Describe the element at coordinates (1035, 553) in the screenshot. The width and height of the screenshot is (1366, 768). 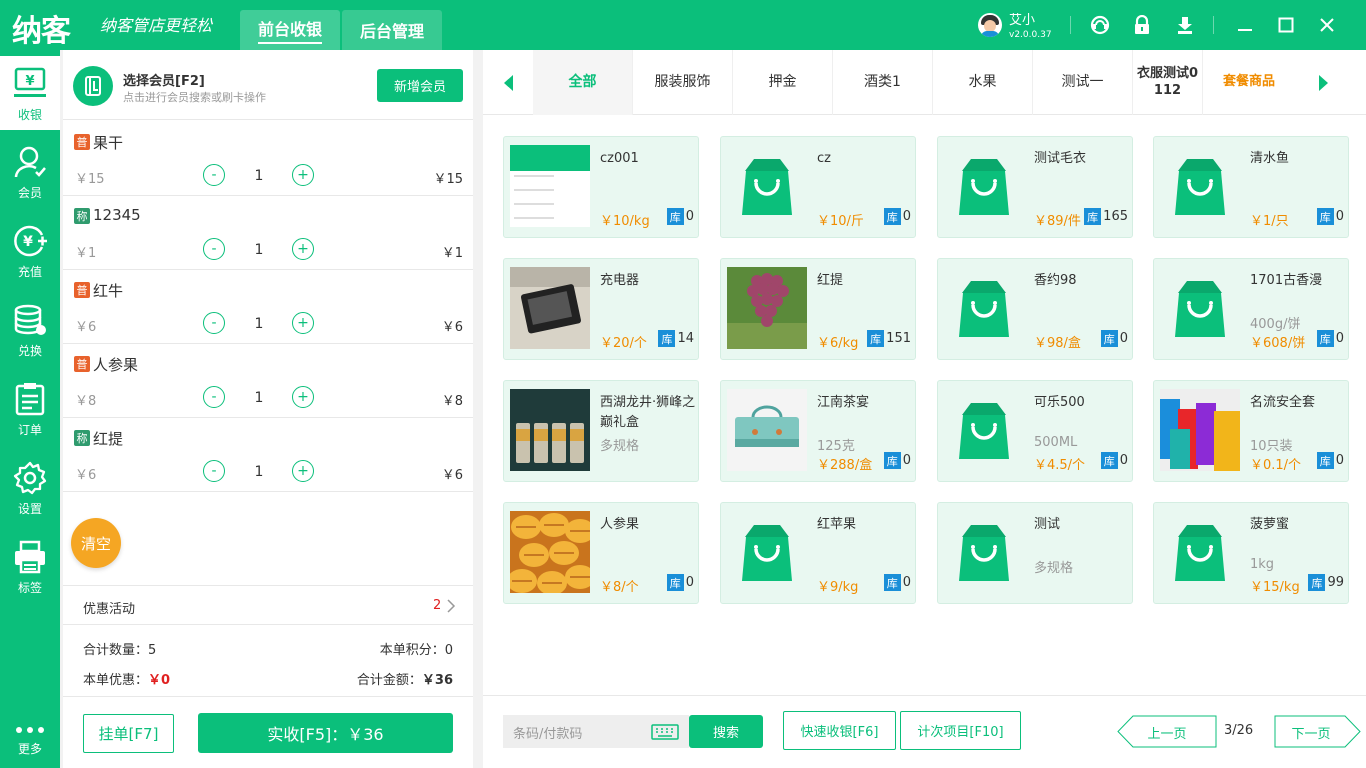
I see `product-card: 测试 多规格` at that location.